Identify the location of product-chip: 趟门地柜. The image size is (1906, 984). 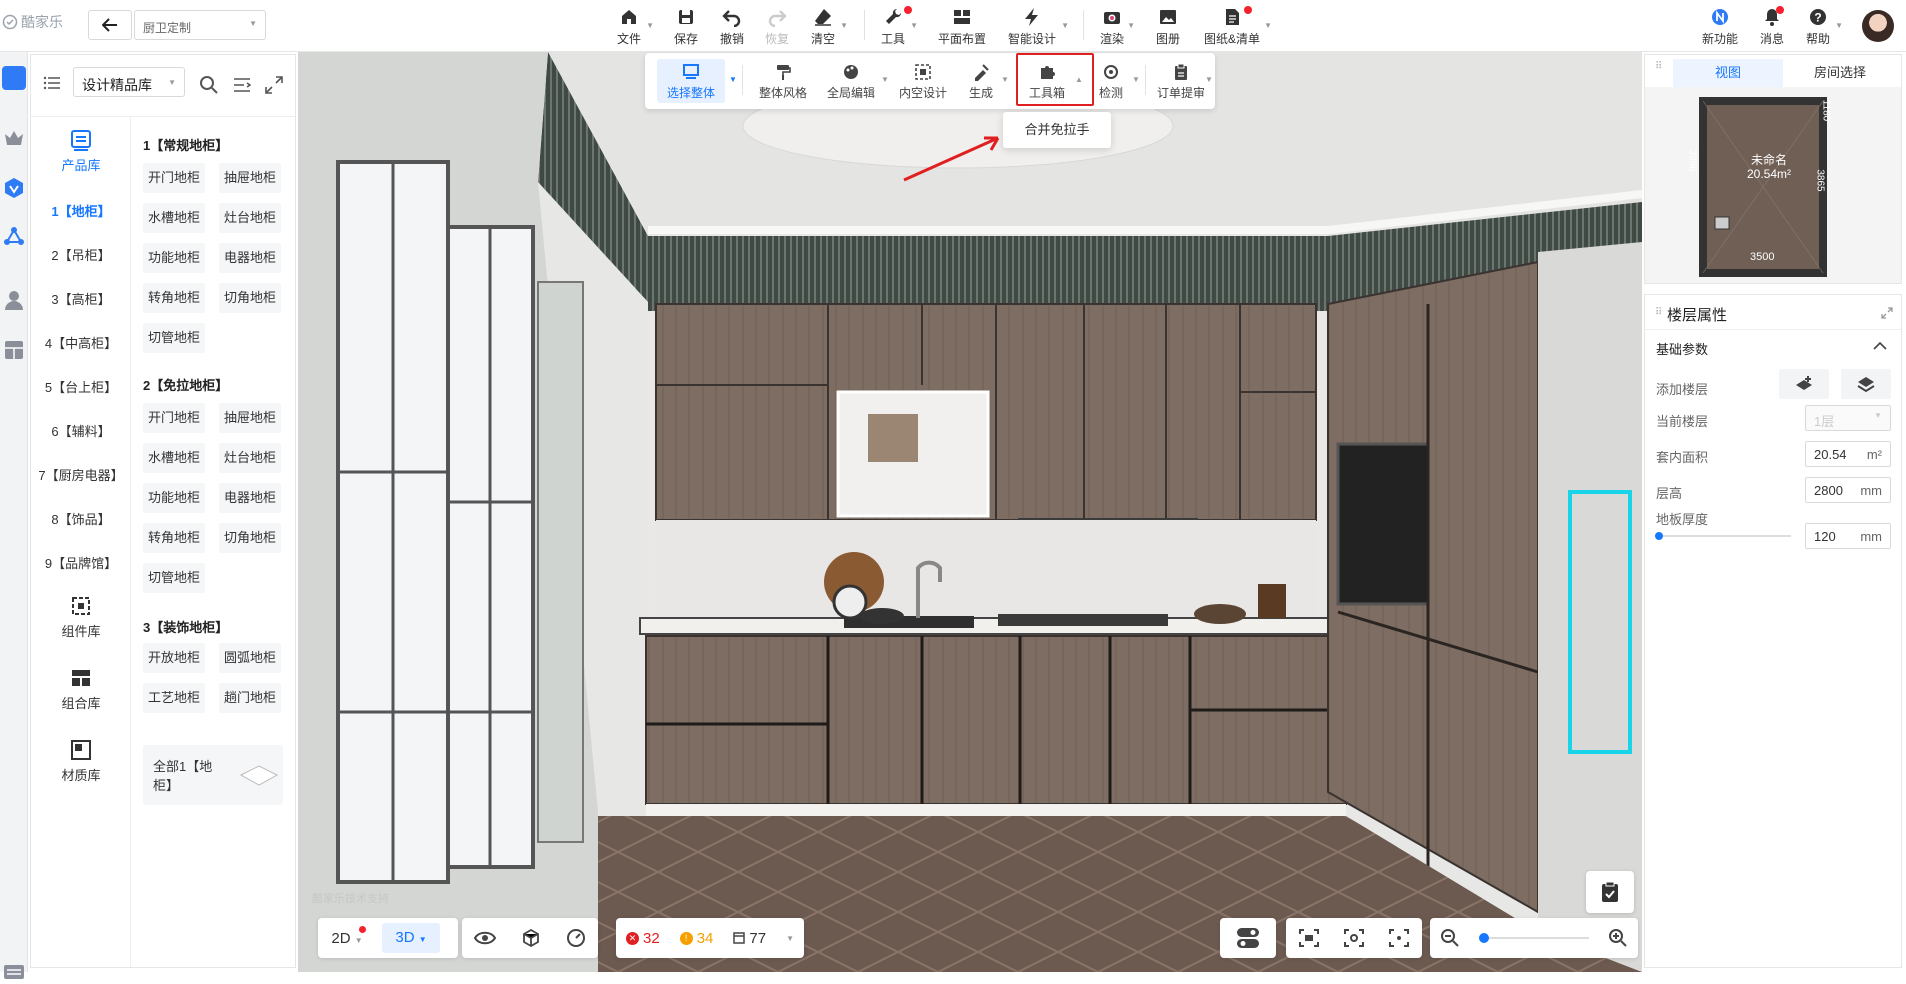
(250, 698).